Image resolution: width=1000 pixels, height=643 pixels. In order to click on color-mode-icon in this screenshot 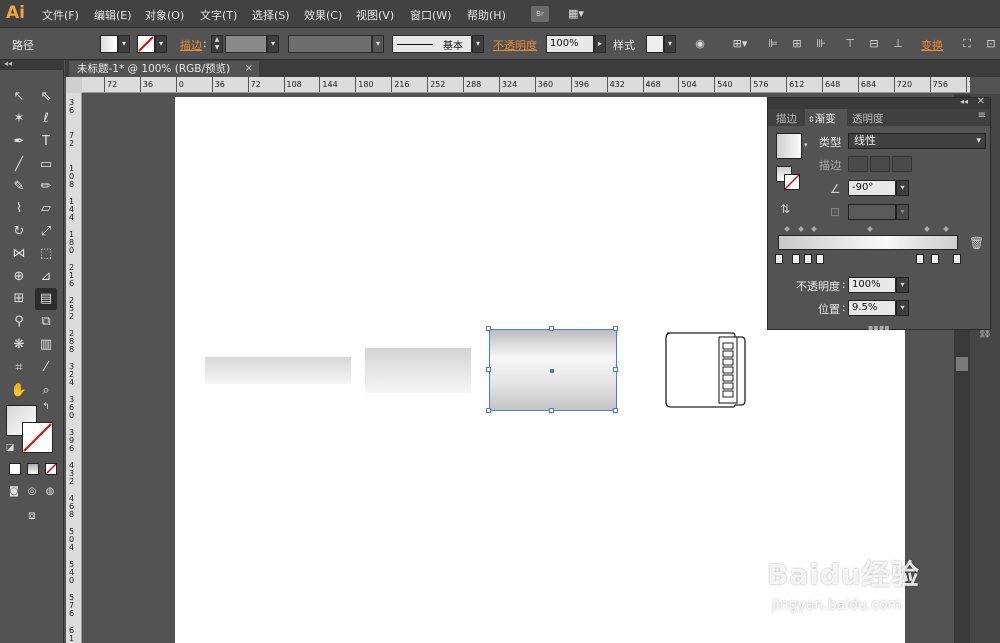, I will do `click(15, 469)`.